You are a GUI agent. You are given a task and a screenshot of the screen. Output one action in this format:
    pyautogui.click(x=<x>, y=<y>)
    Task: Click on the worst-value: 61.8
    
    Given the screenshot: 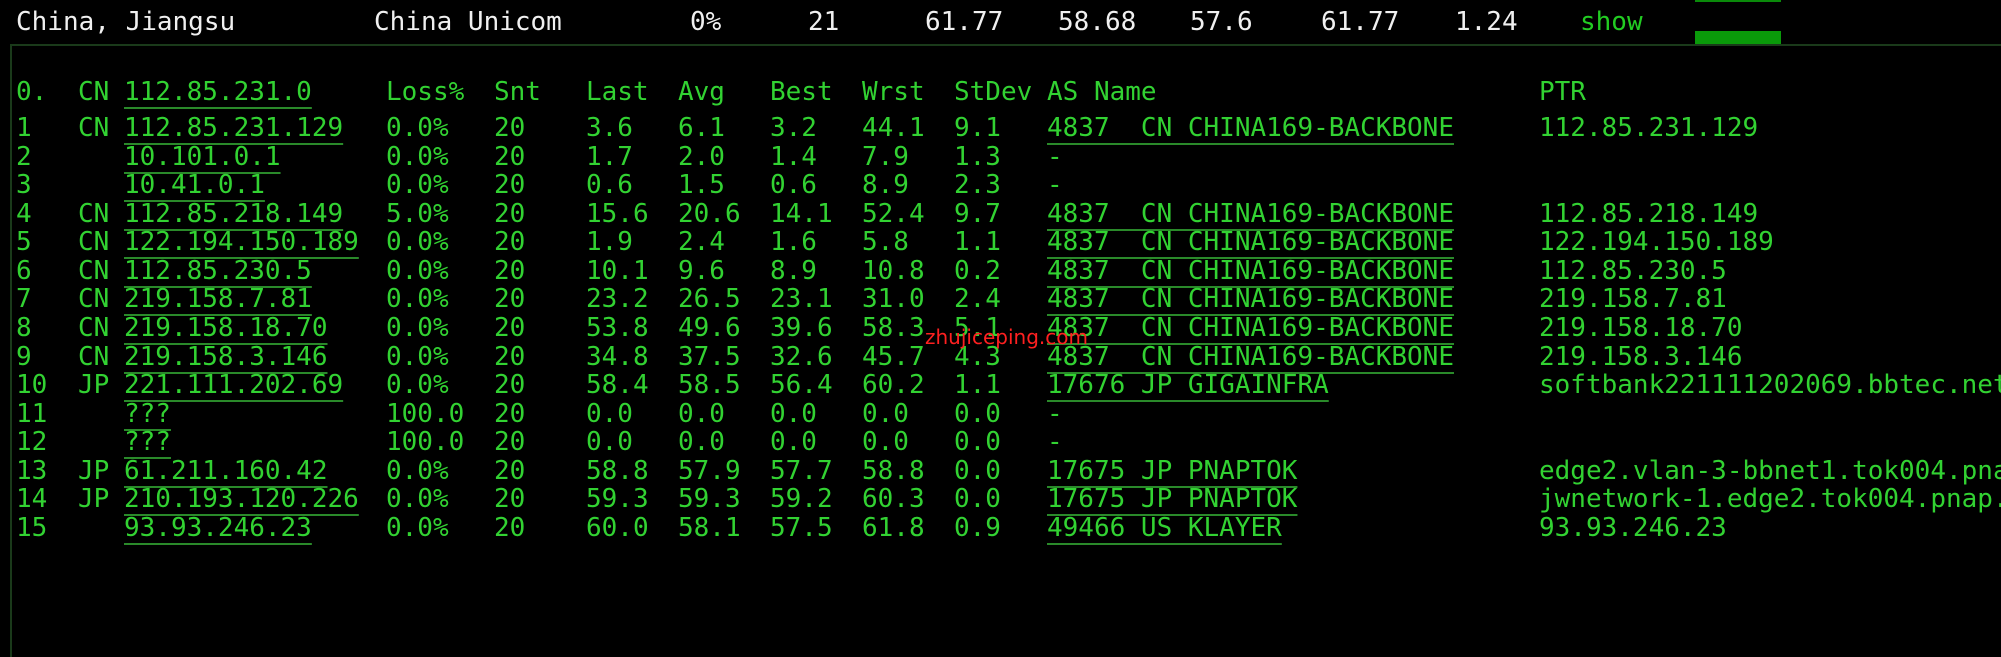 What is the action you would take?
    pyautogui.click(x=893, y=528)
    